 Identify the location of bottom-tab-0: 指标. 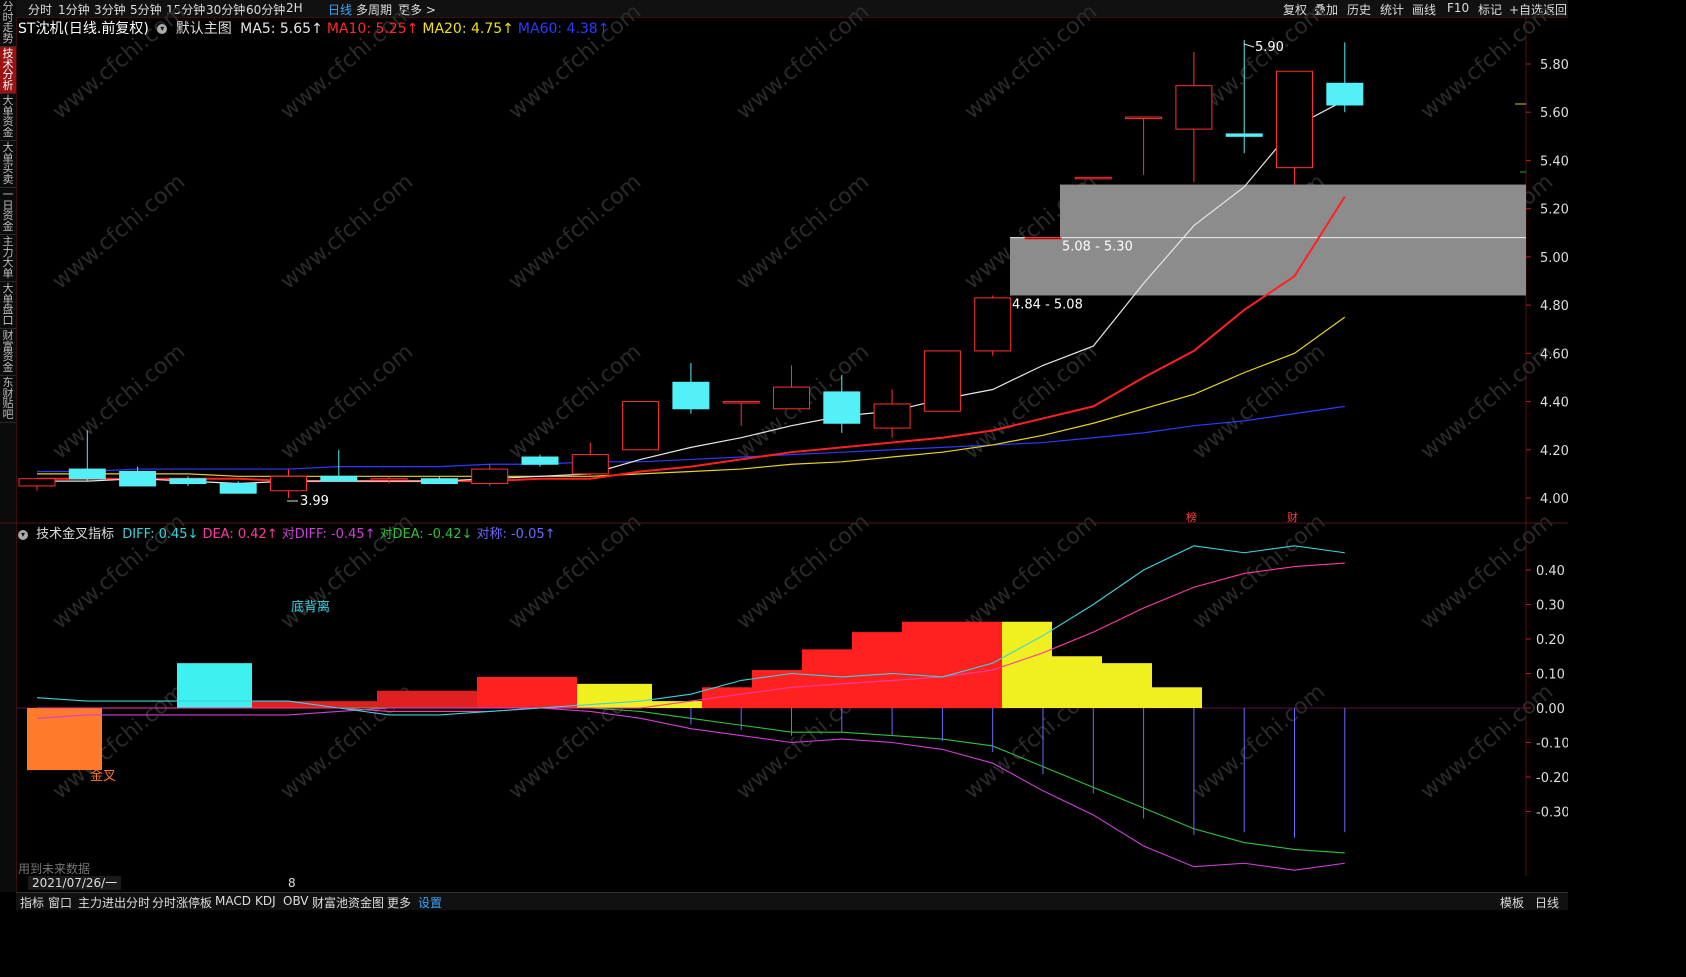
(32, 902).